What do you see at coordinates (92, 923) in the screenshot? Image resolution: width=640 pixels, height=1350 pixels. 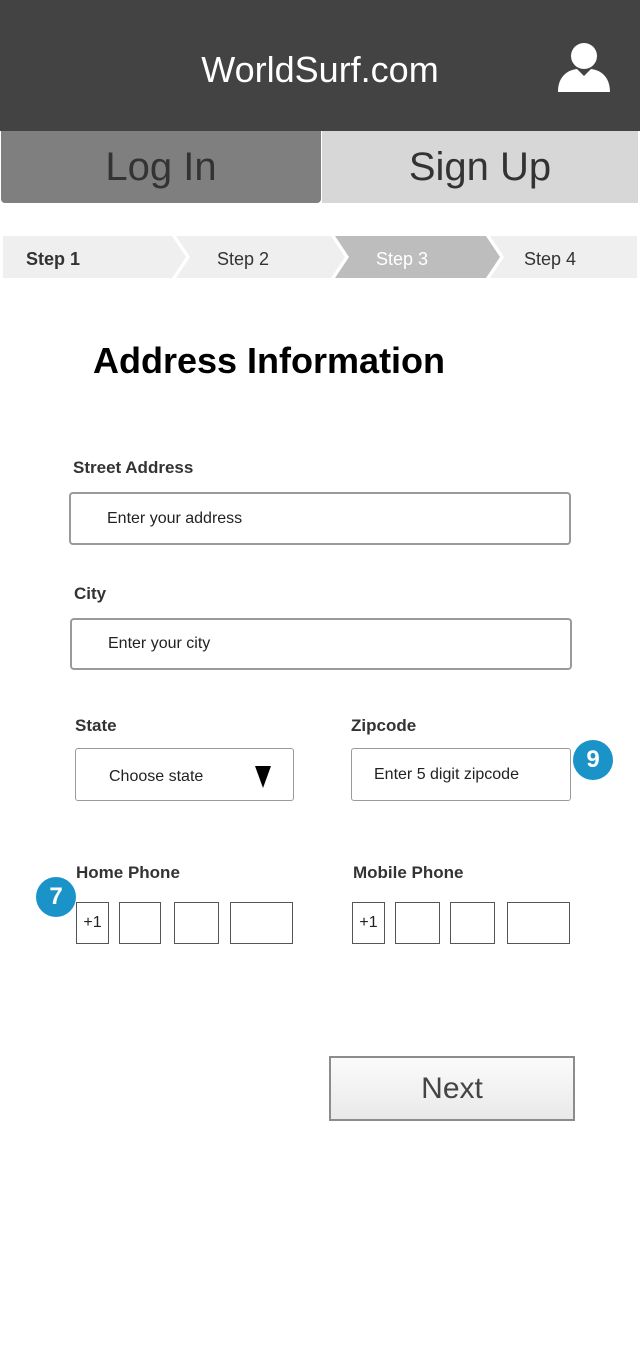 I see `home-phone-country-code: +1` at bounding box center [92, 923].